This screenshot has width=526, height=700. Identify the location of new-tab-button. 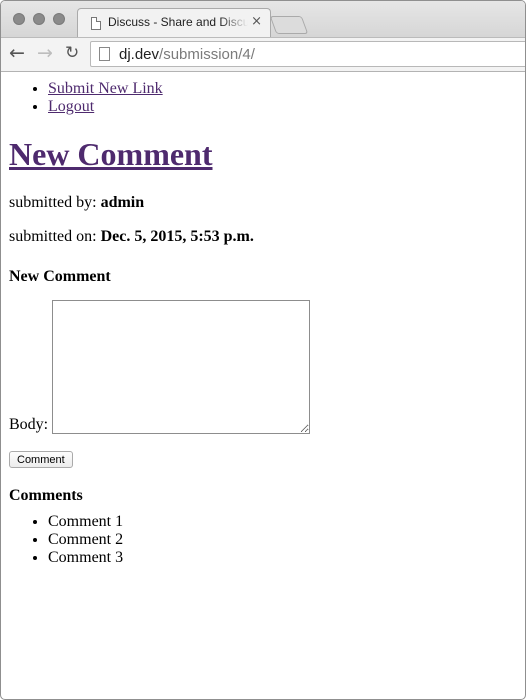
(289, 25).